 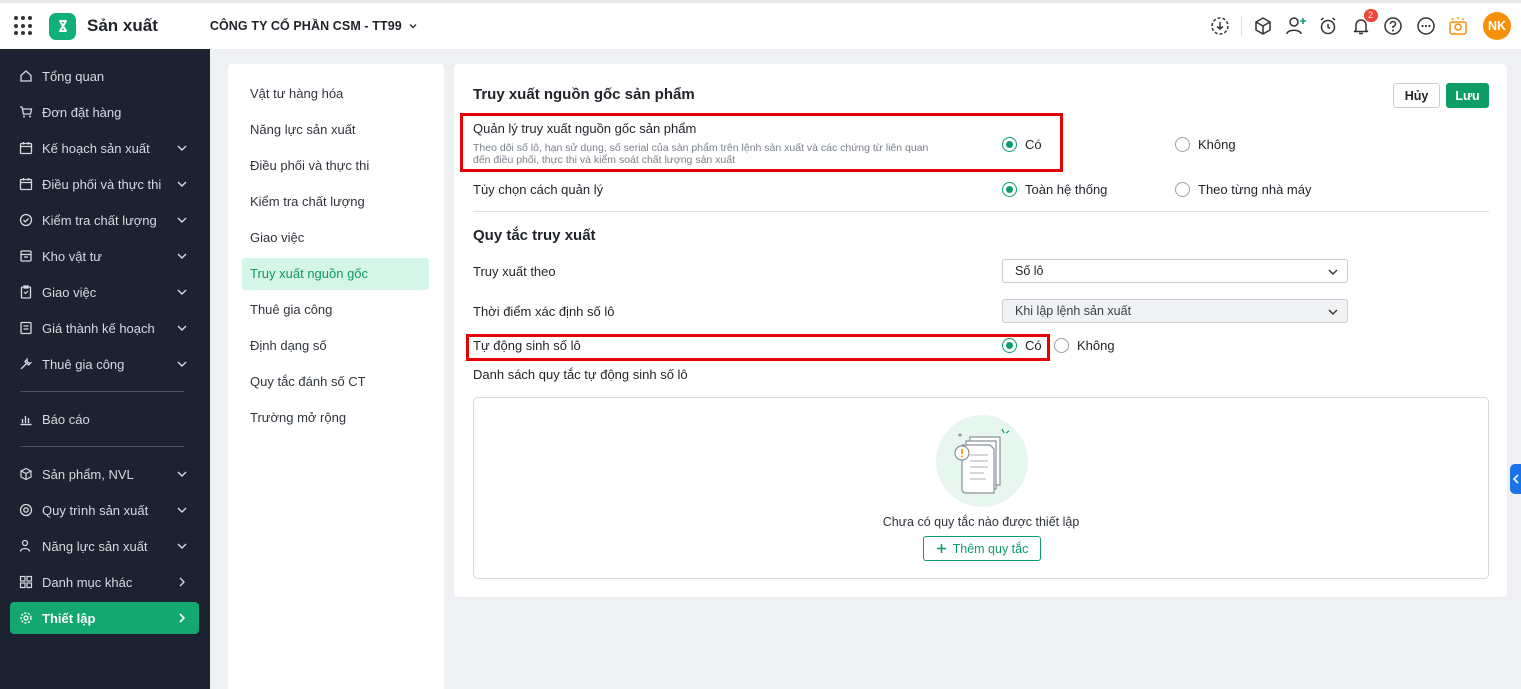 I want to click on more-icon, so click(x=1426, y=26).